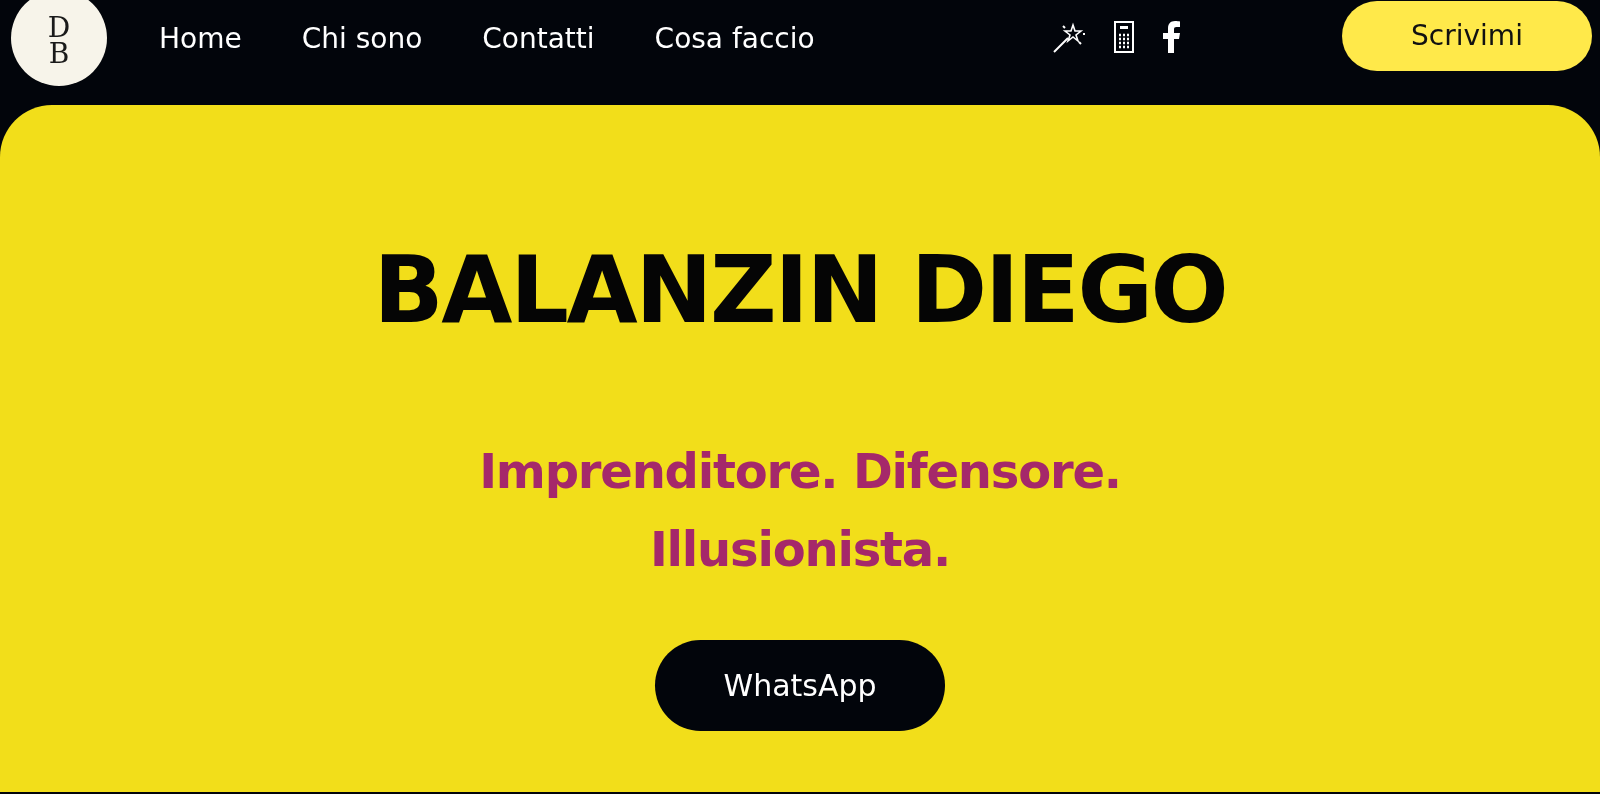 The height and width of the screenshot is (794, 1600). Describe the element at coordinates (734, 39) in the screenshot. I see `nav-link: Cosa faccio` at that location.